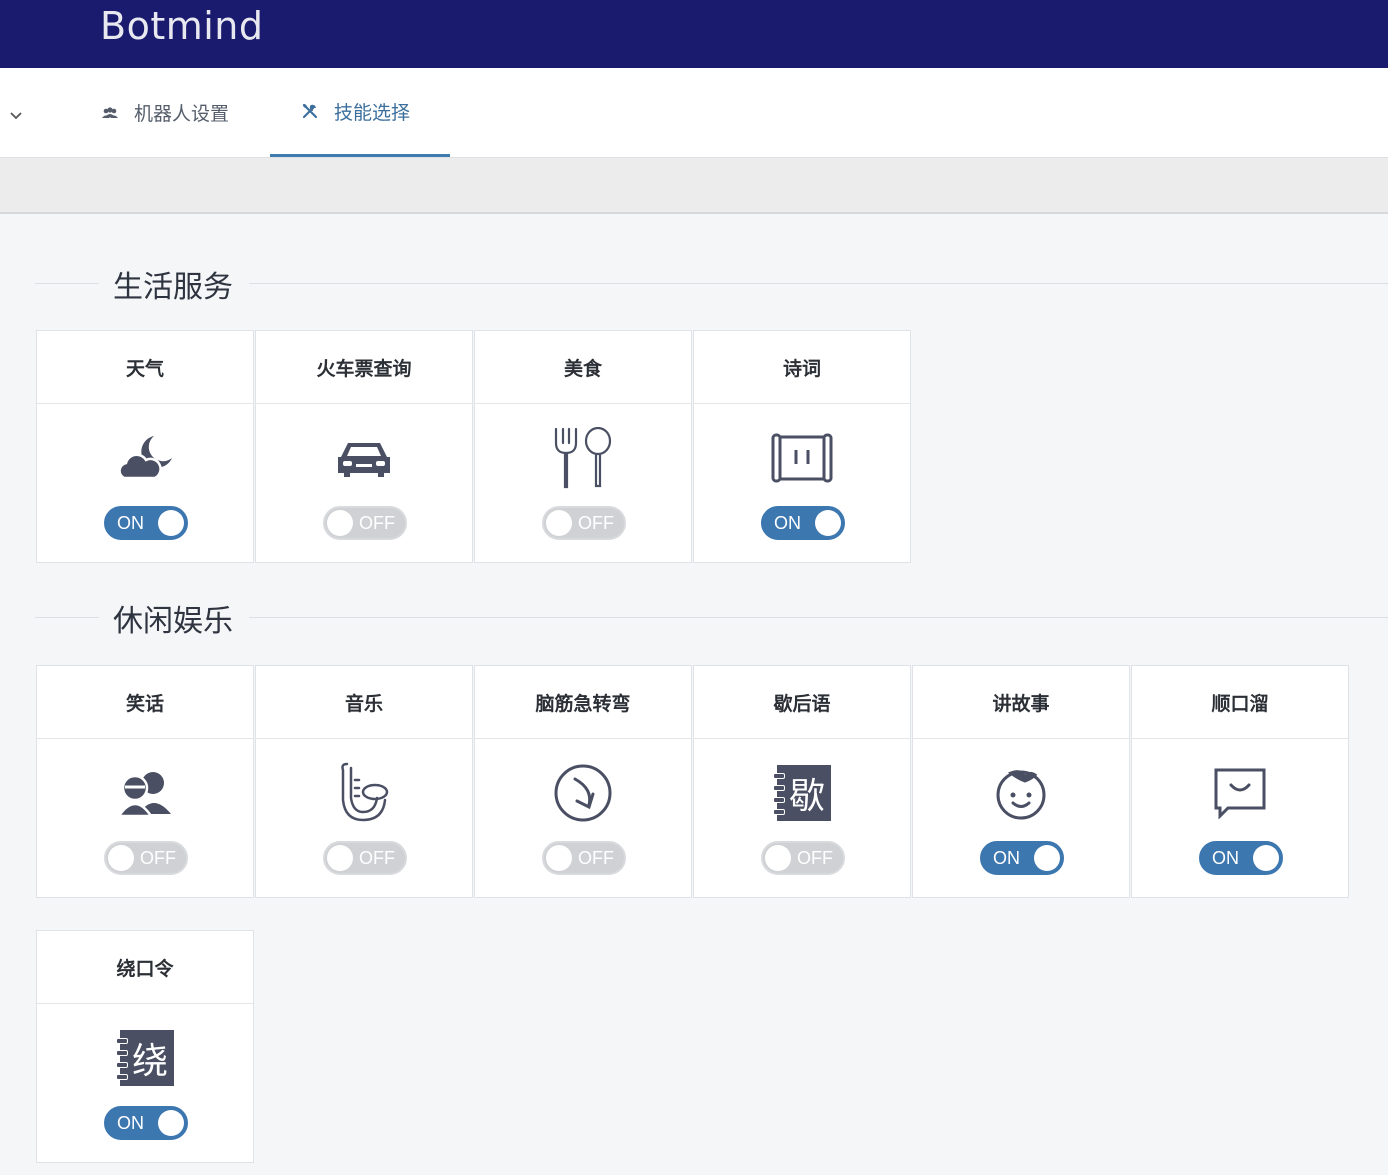 Image resolution: width=1388 pixels, height=1175 pixels. What do you see at coordinates (694, 186) in the screenshot?
I see `toolbar-strip` at bounding box center [694, 186].